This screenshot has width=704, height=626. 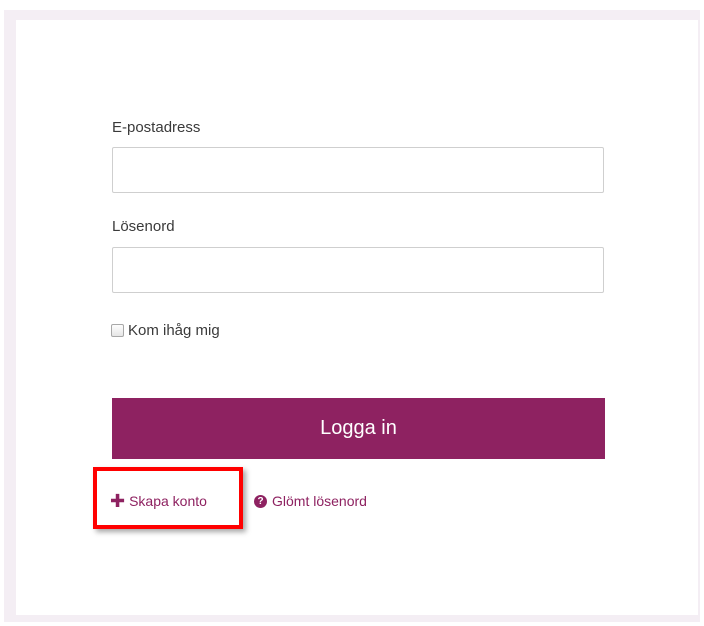 I want to click on forgot-password-link: ? Glömt lösenord, so click(x=310, y=501).